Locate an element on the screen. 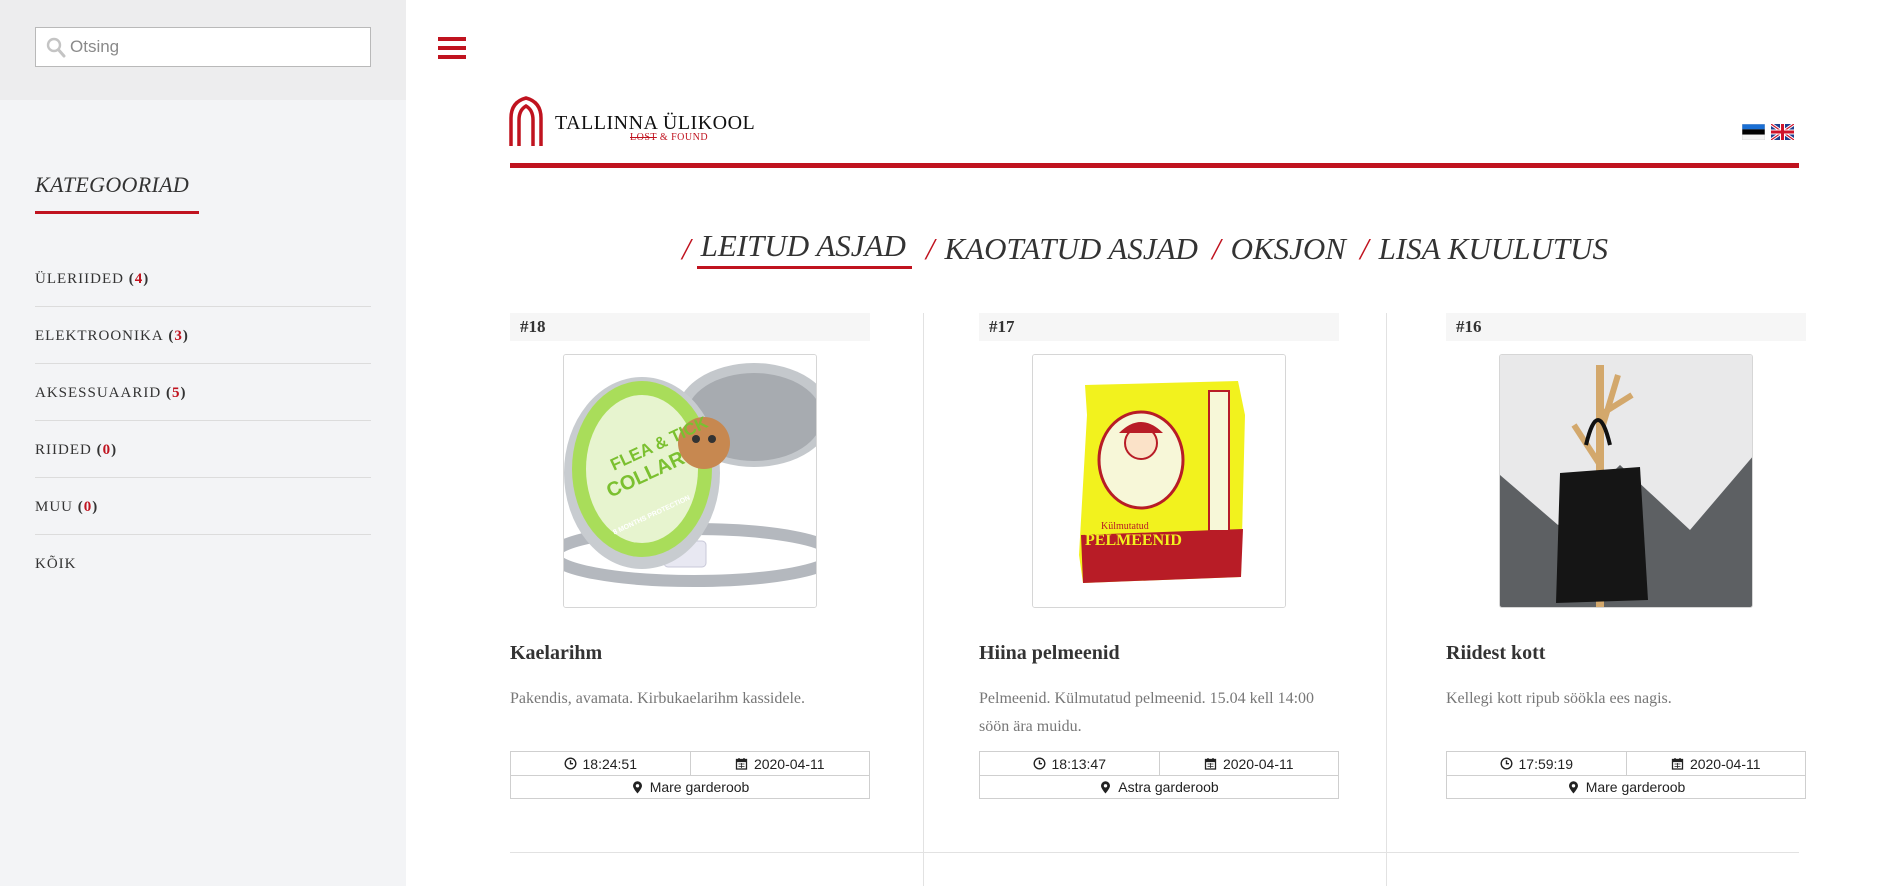 The height and width of the screenshot is (886, 1888). category-label: ÜLERIIDED is located at coordinates (79, 278).